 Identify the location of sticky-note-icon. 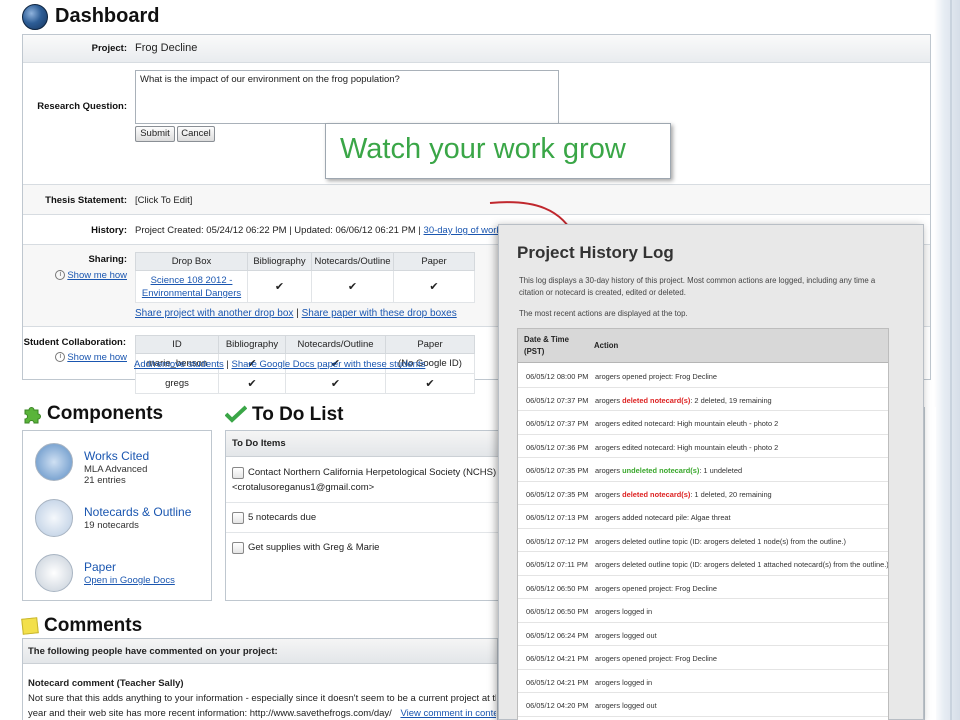
(30, 626).